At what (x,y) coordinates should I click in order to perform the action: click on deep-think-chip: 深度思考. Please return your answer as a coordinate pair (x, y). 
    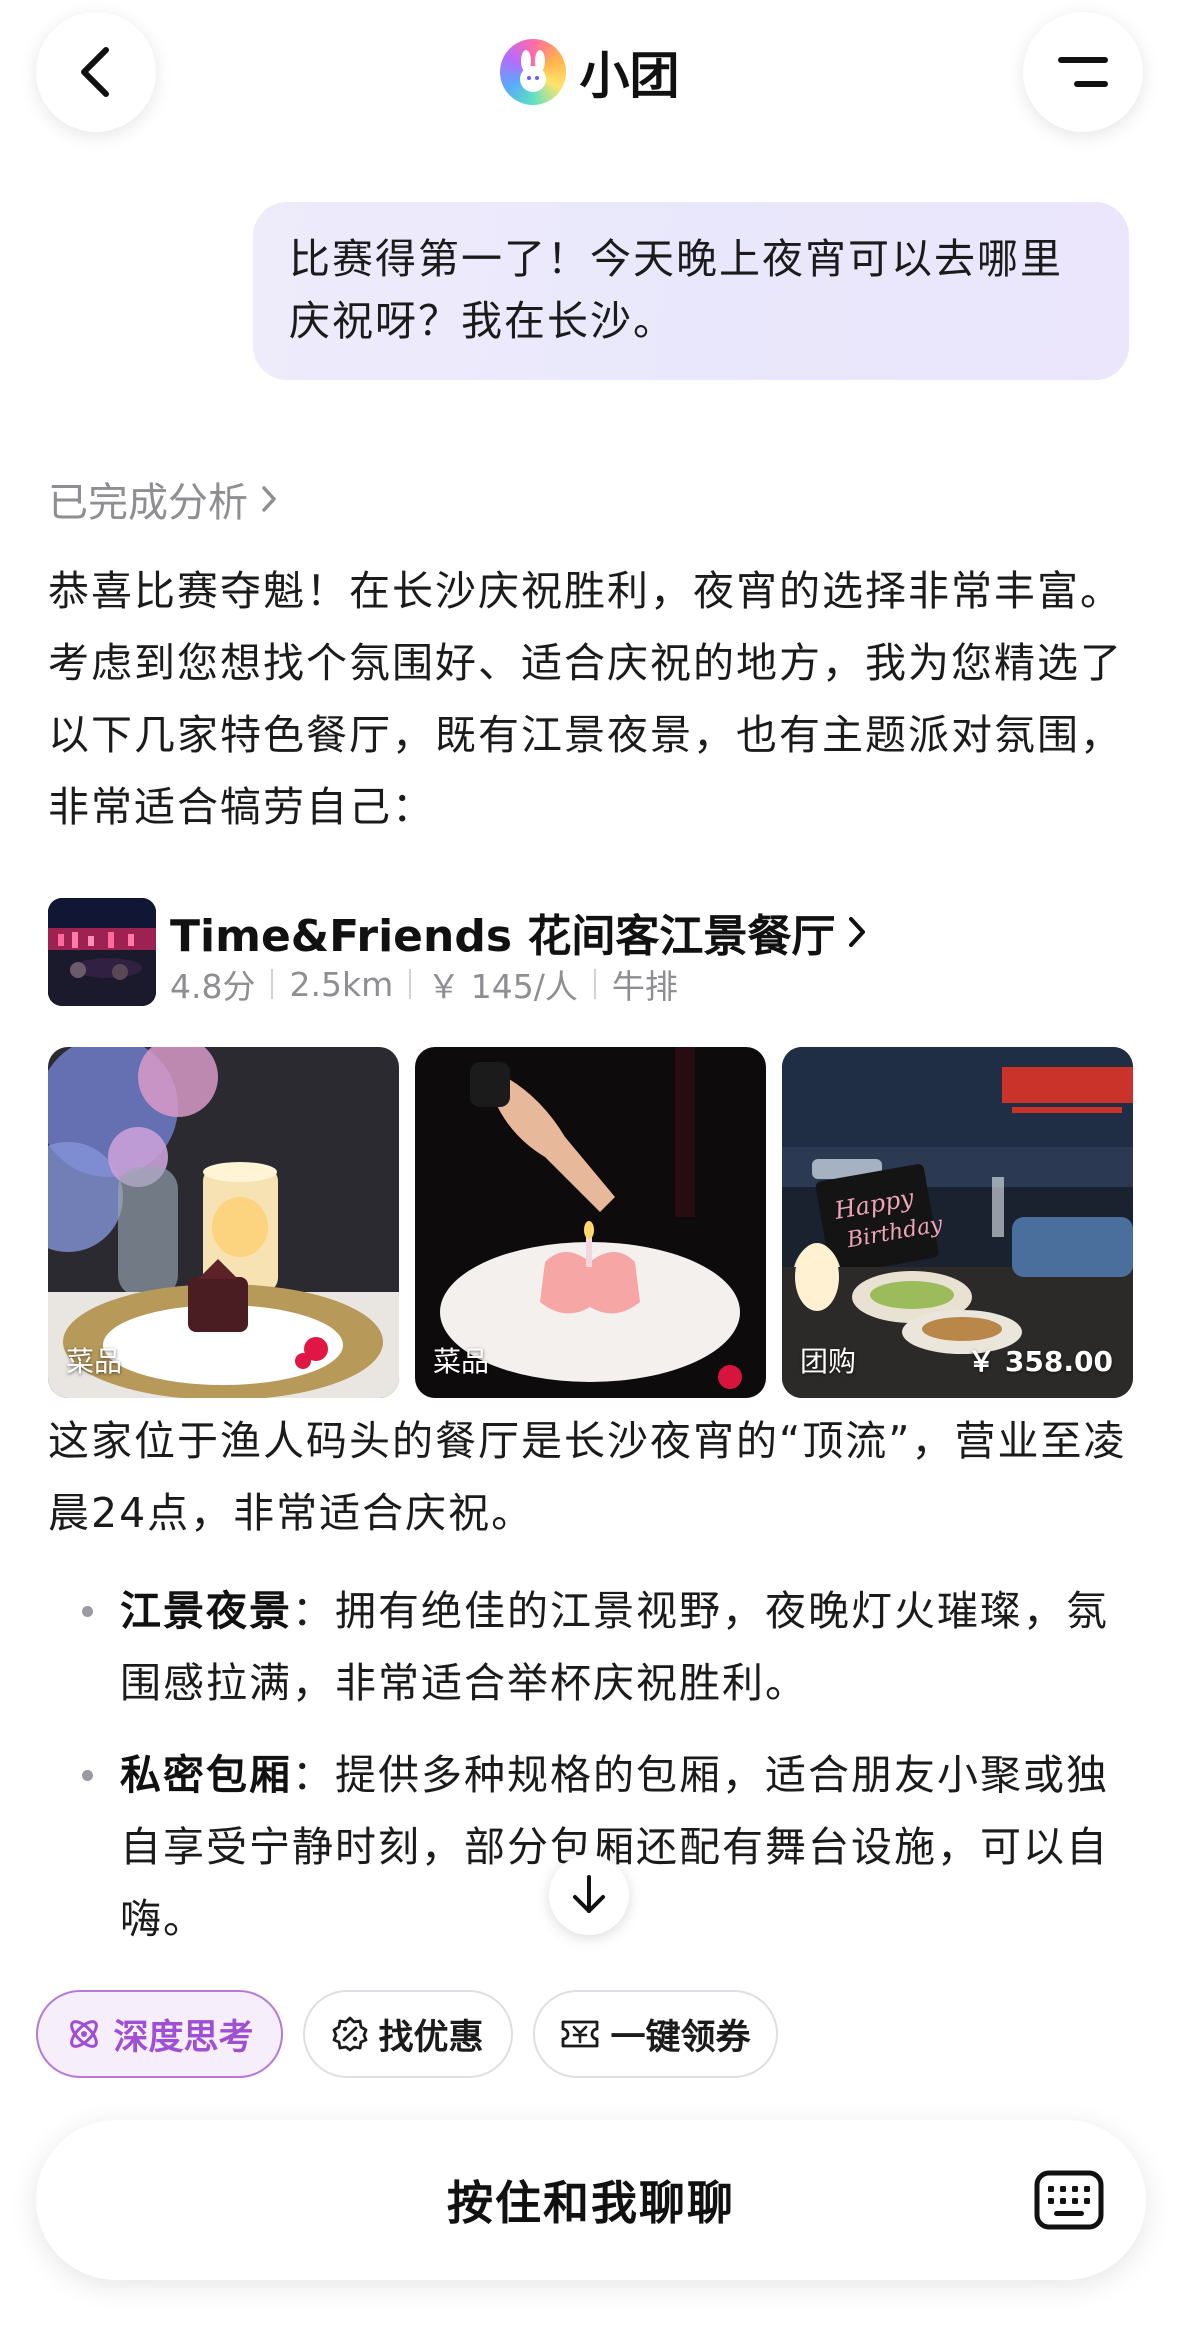
    Looking at the image, I should click on (159, 2034).